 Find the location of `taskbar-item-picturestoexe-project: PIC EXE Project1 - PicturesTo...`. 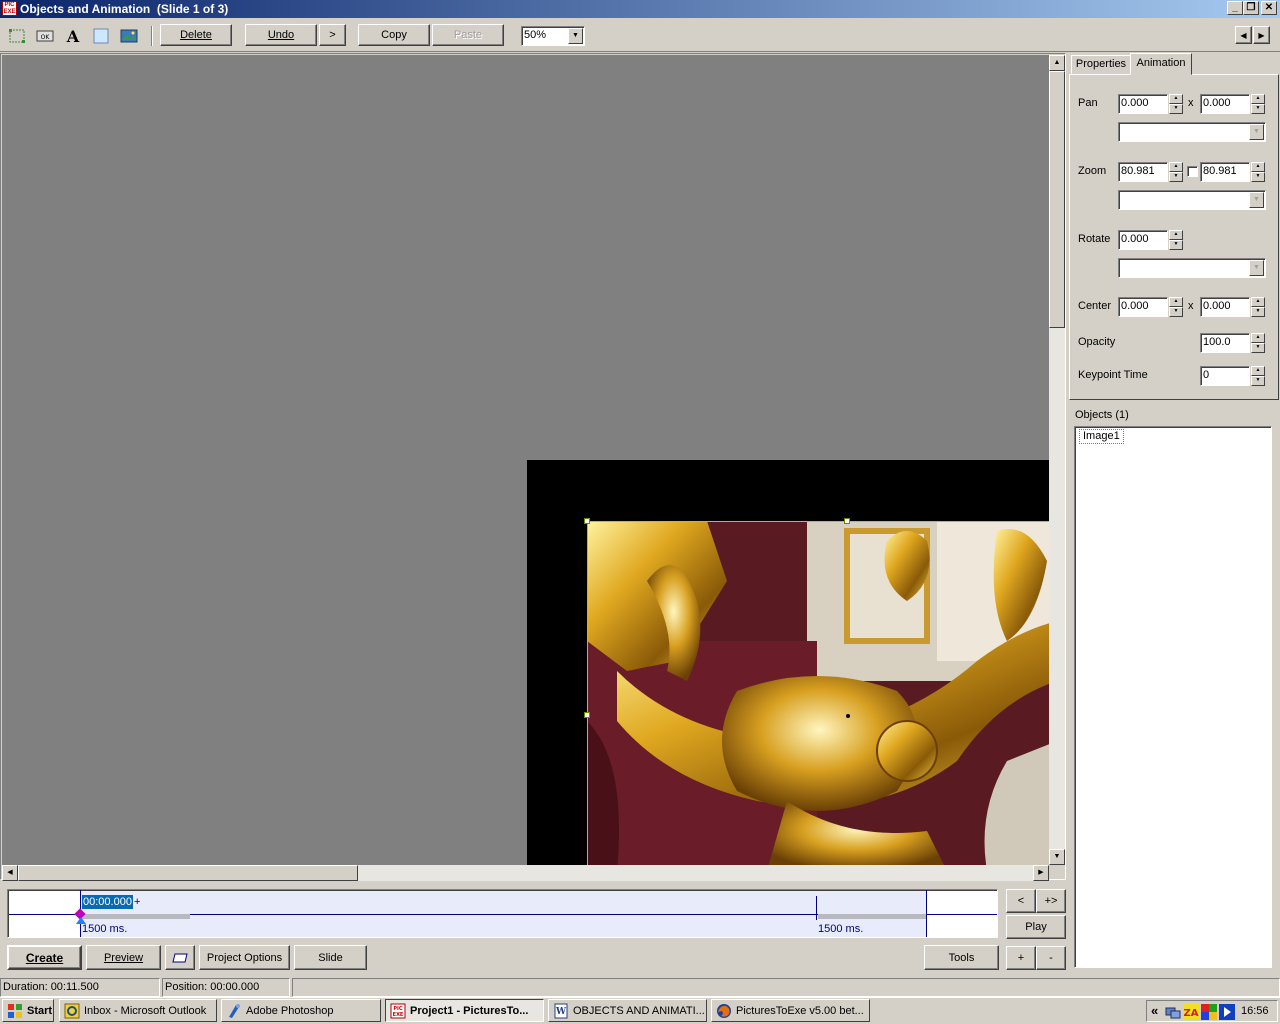

taskbar-item-picturestoexe-project: PIC EXE Project1 - PicturesTo... is located at coordinates (464, 1010).